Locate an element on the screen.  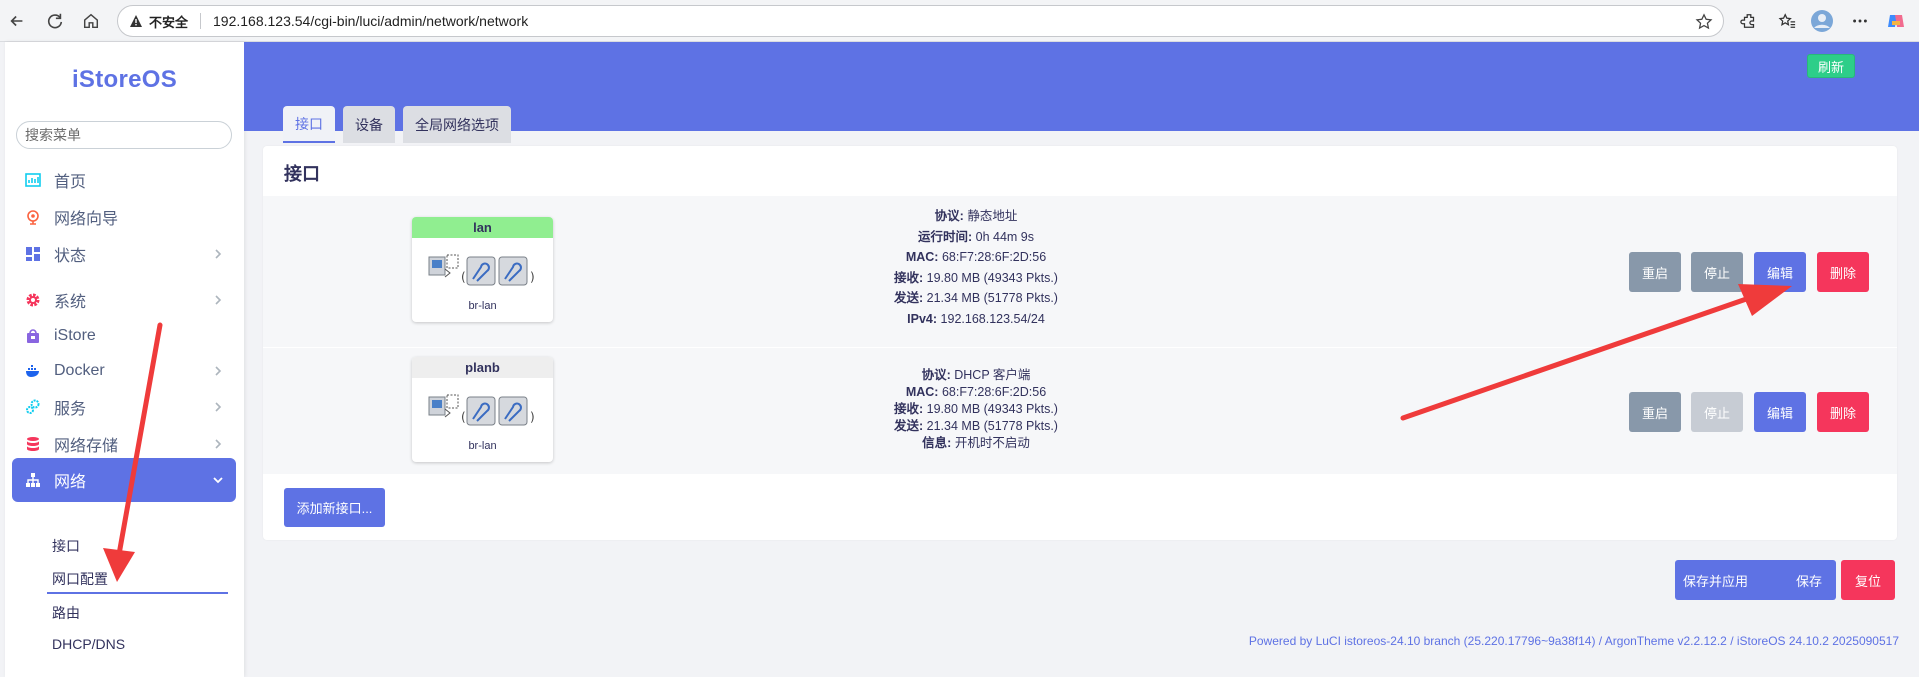
sidebar-item-label: 状态 is located at coordinates (70, 256).